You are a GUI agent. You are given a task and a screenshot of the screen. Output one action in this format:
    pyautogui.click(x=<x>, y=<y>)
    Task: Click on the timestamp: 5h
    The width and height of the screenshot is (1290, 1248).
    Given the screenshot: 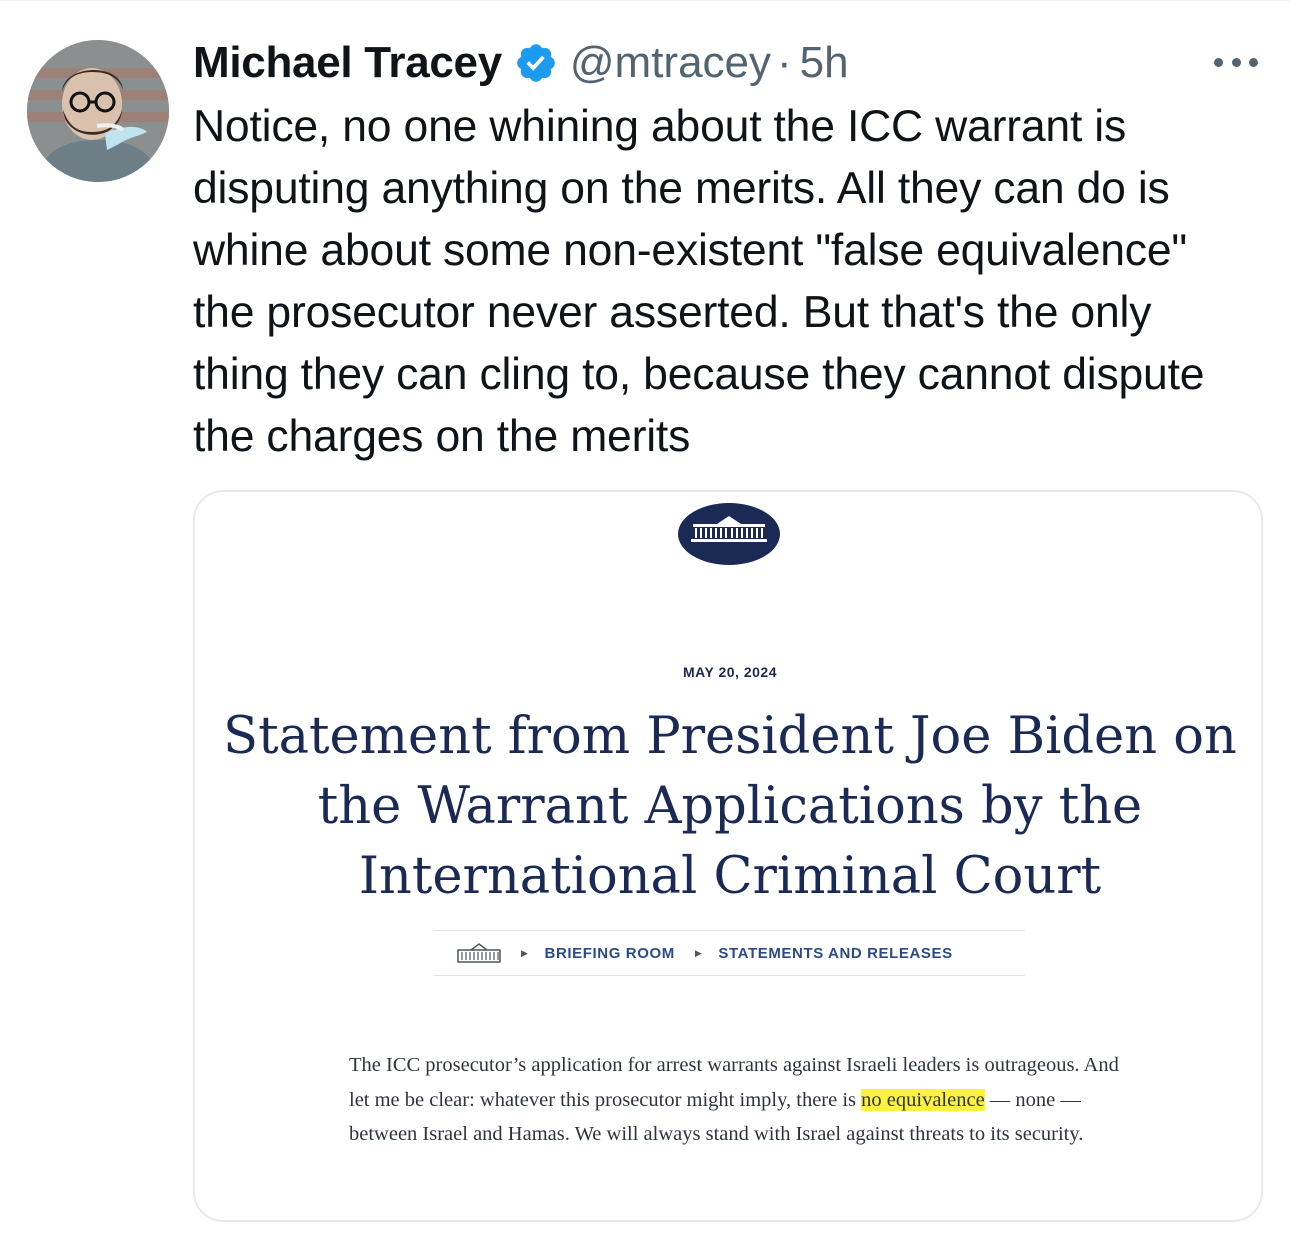 What is the action you would take?
    pyautogui.click(x=824, y=63)
    